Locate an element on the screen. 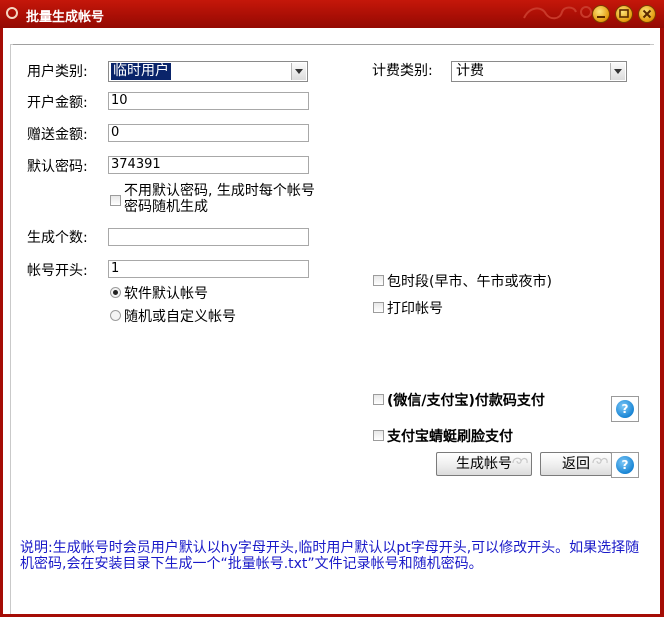  back-button: 返回 is located at coordinates (576, 464).